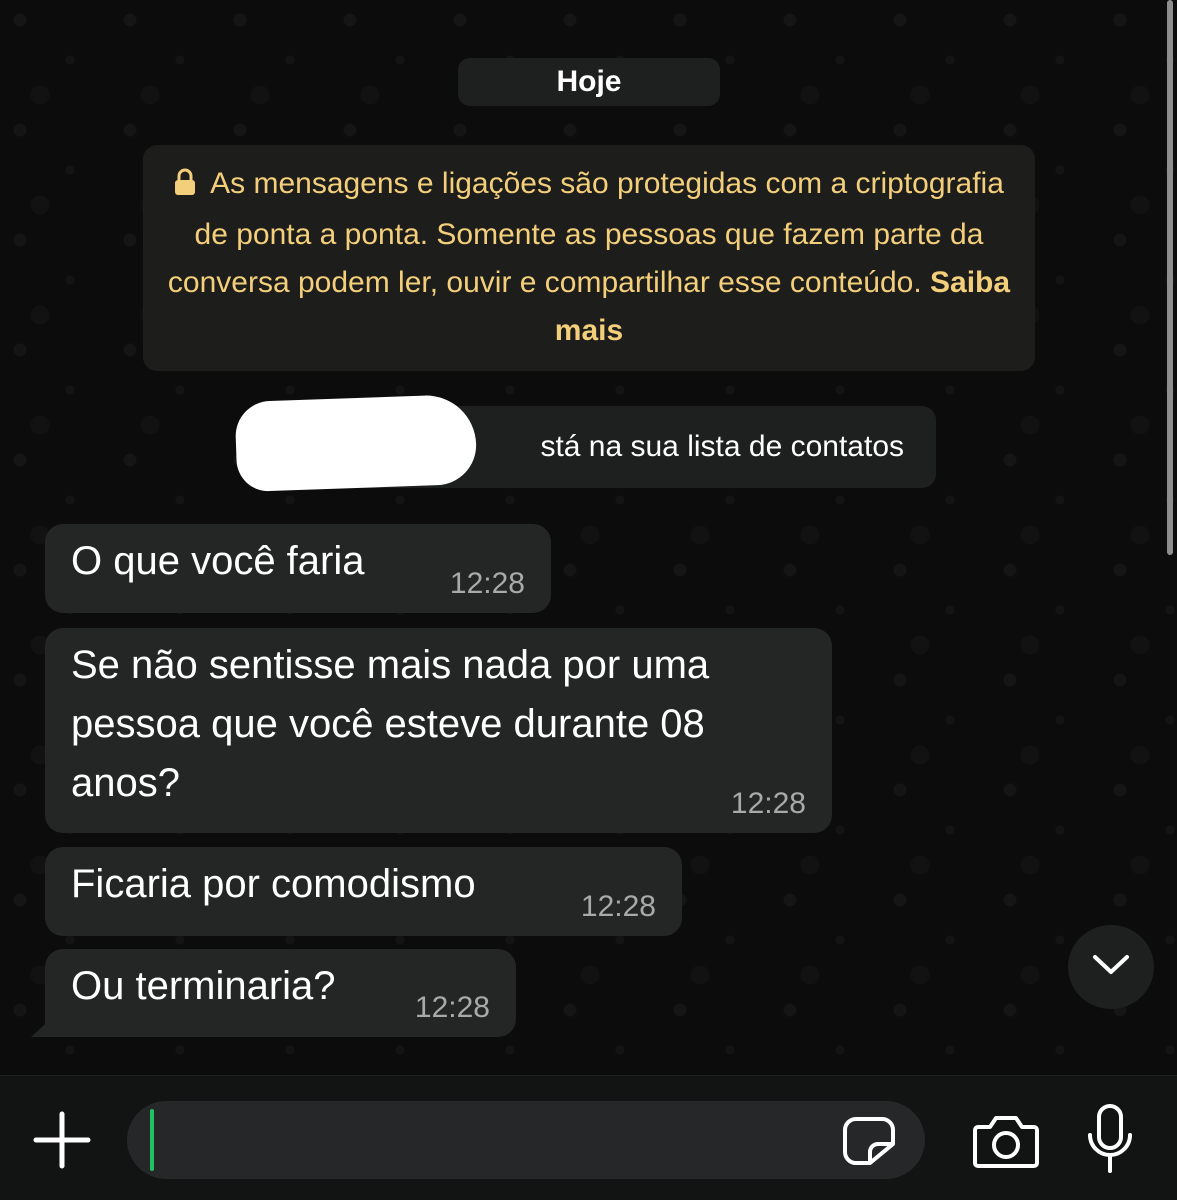  I want to click on camera-button, so click(1006, 1141).